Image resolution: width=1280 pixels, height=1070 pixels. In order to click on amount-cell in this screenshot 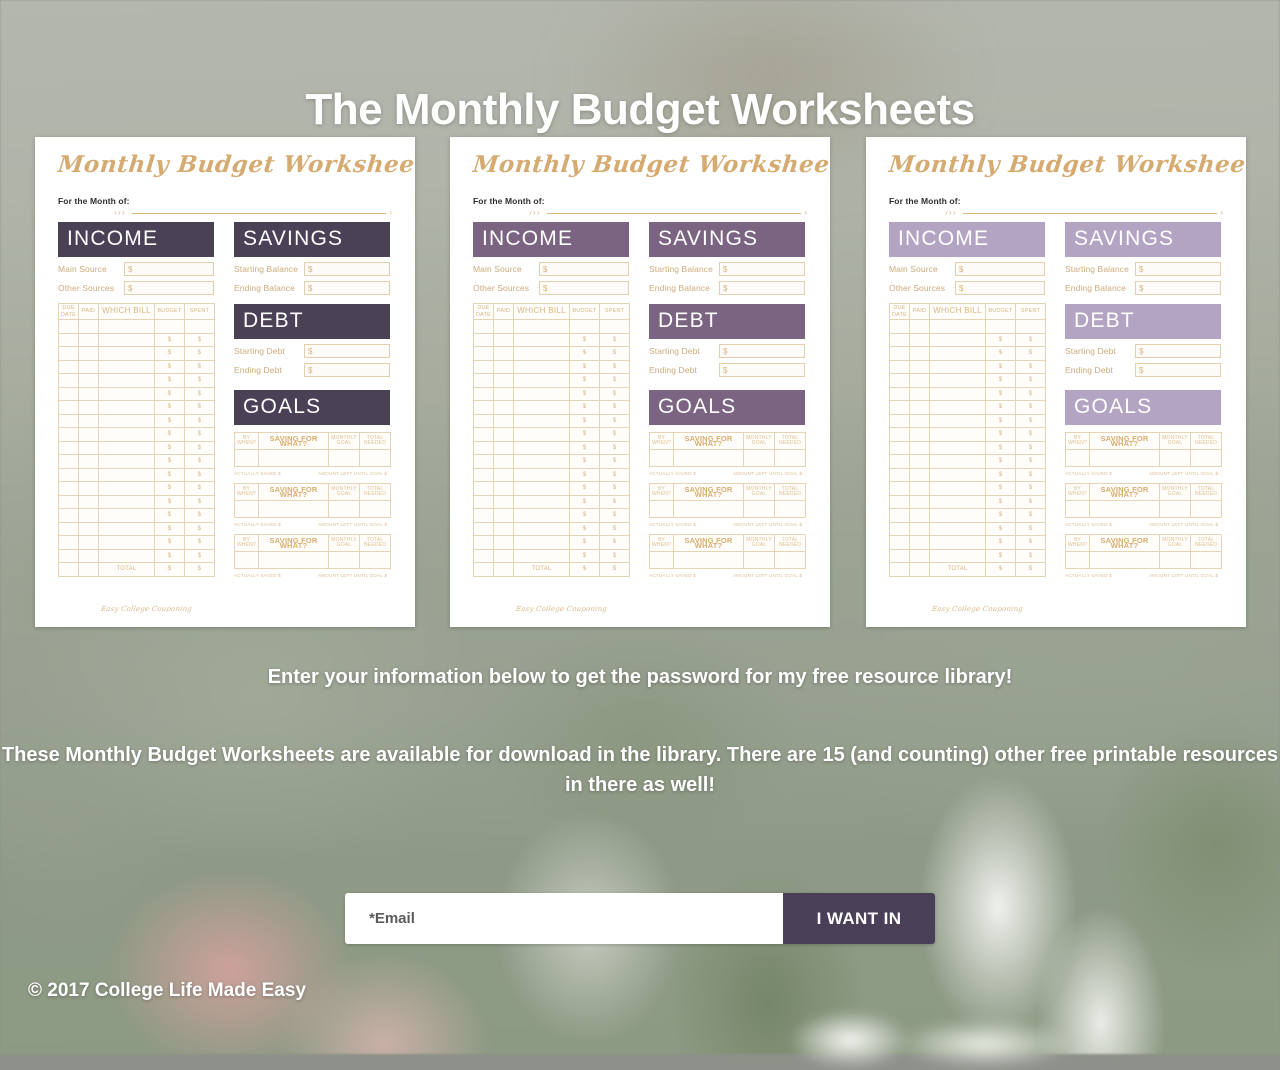, I will do `click(169, 326)`.